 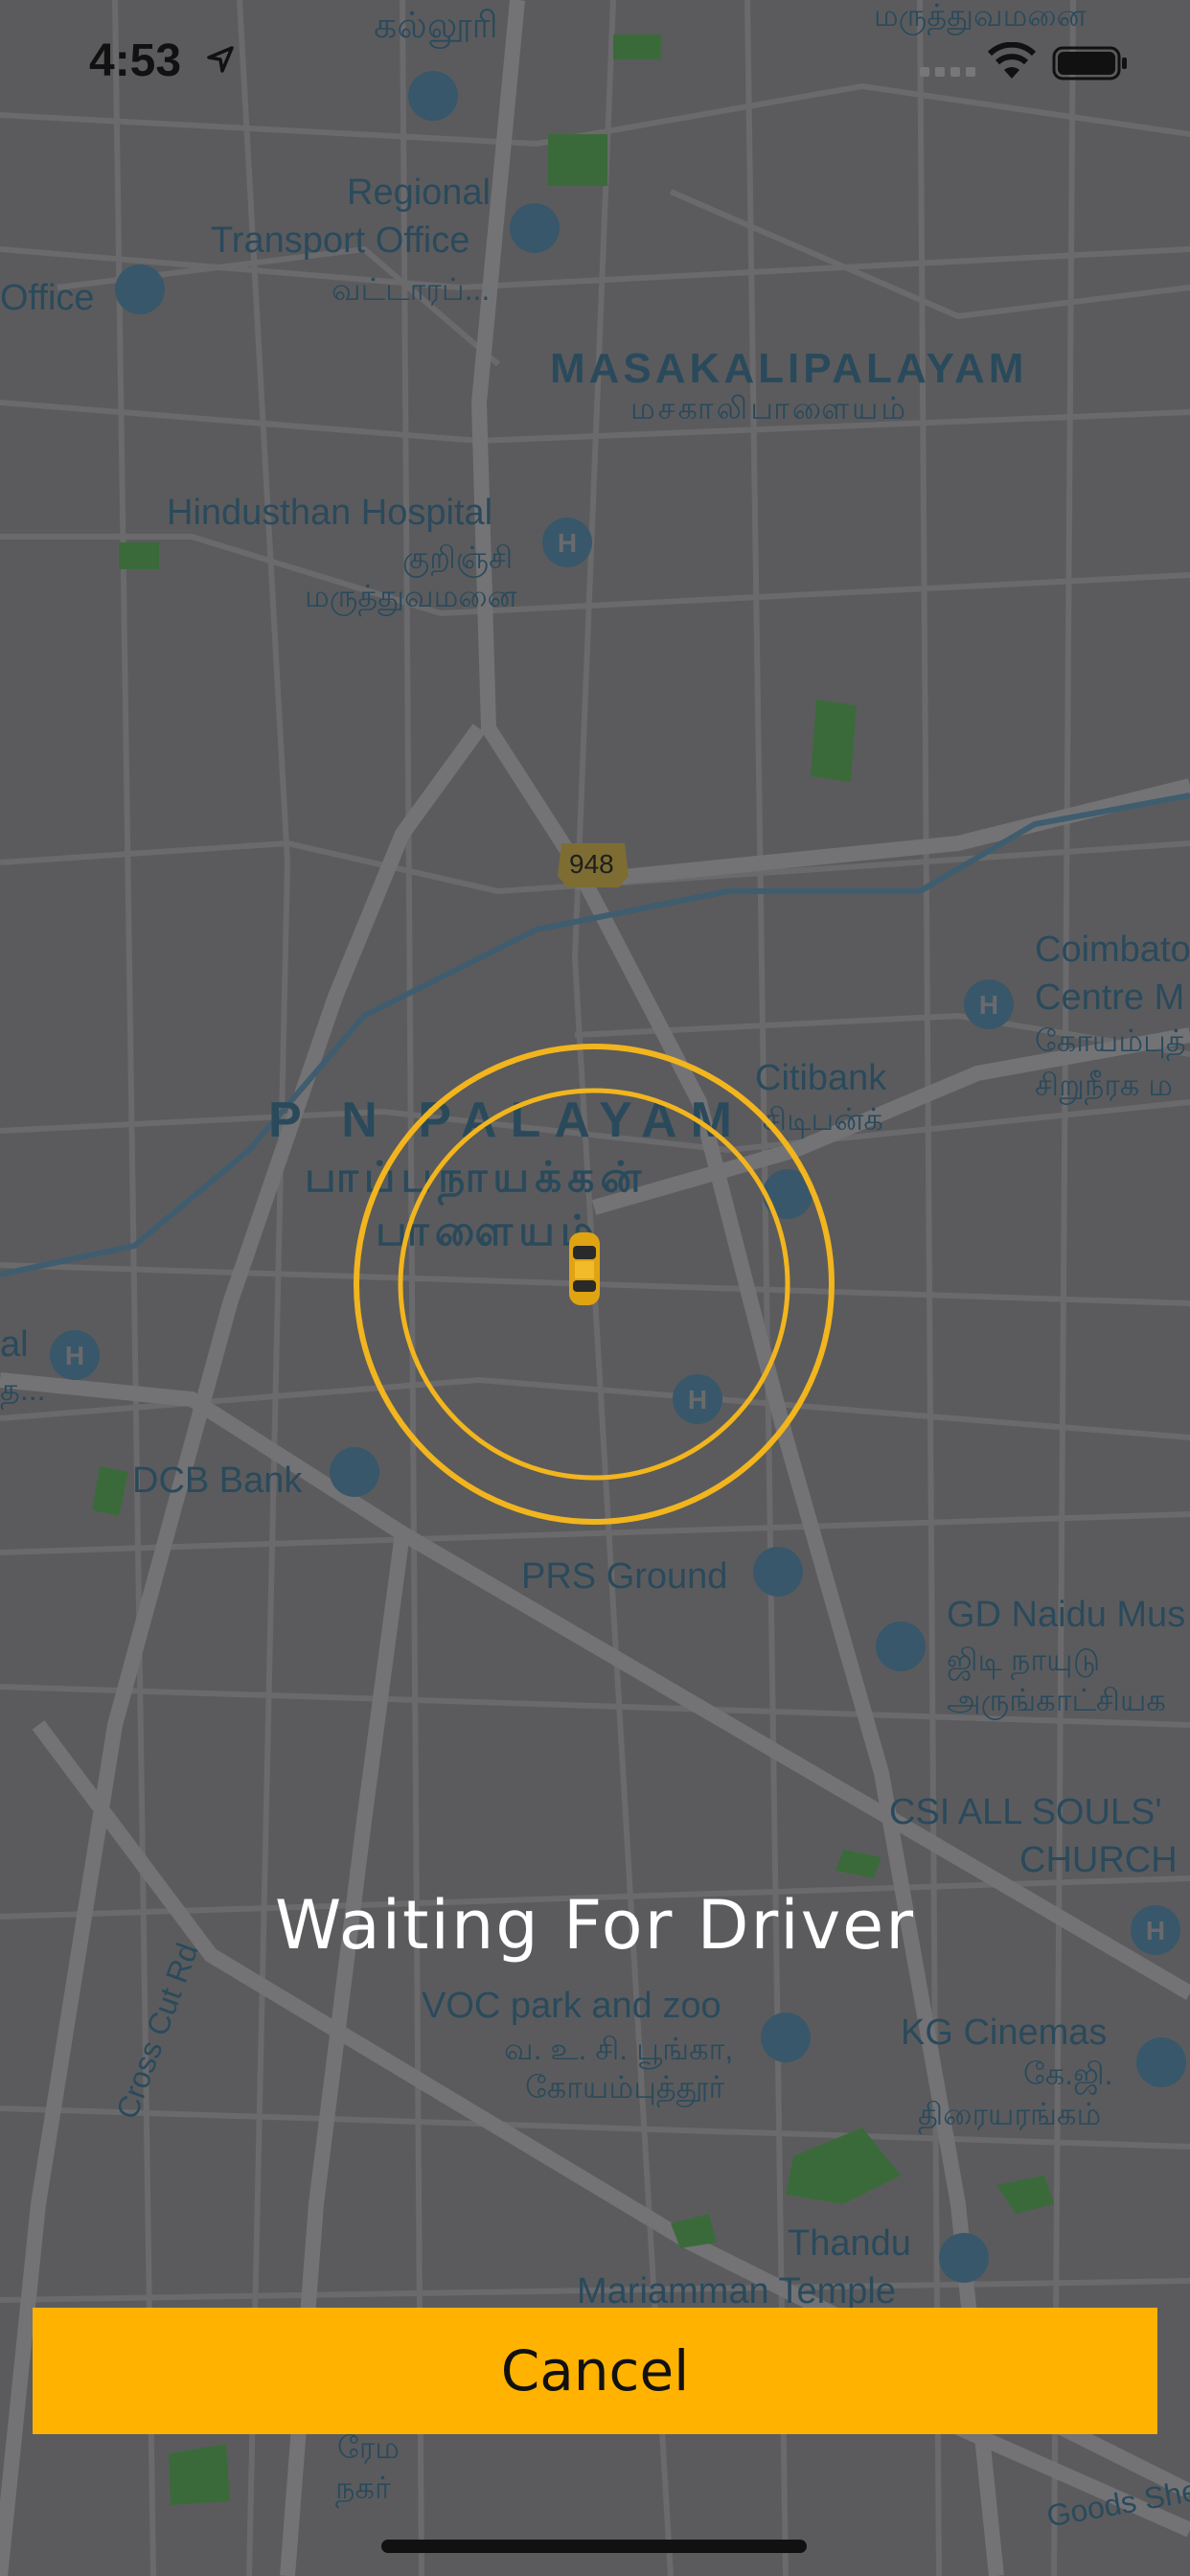 I want to click on map-label: கே.ஜி., so click(x=1068, y=2074).